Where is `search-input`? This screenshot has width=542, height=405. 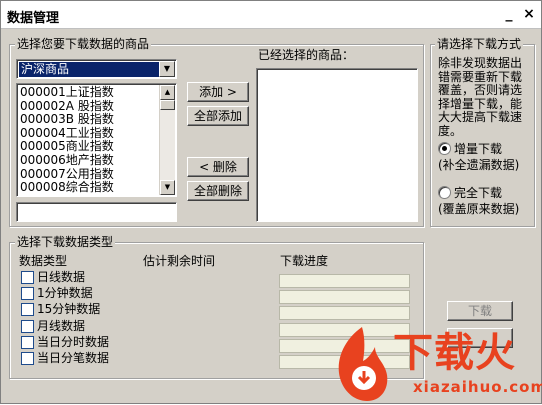
search-input is located at coordinates (96, 212).